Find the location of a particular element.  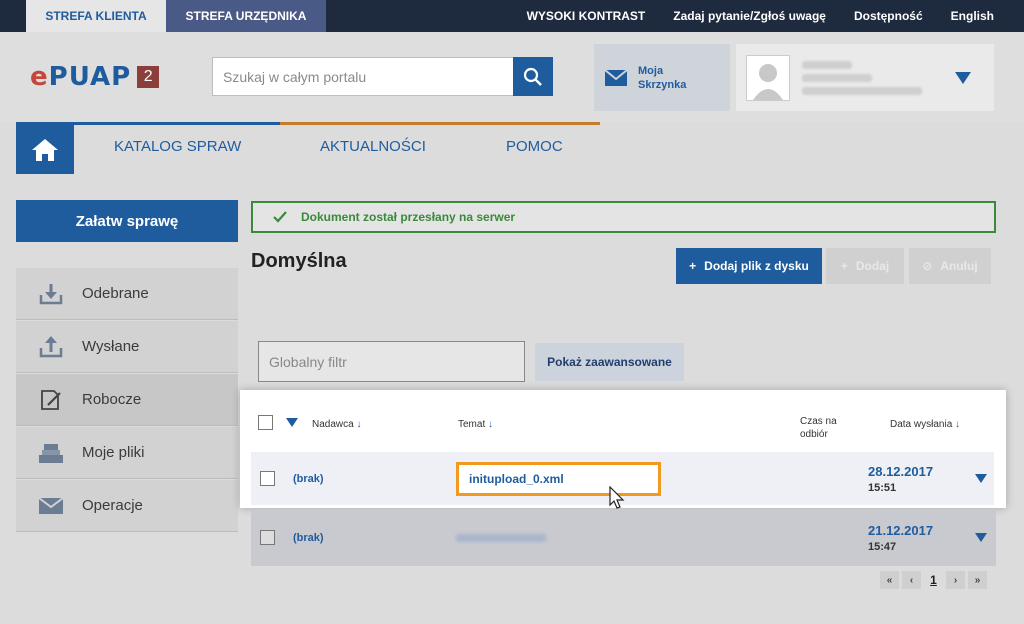

cancel-button: ⊘ Anuluj is located at coordinates (950, 266).